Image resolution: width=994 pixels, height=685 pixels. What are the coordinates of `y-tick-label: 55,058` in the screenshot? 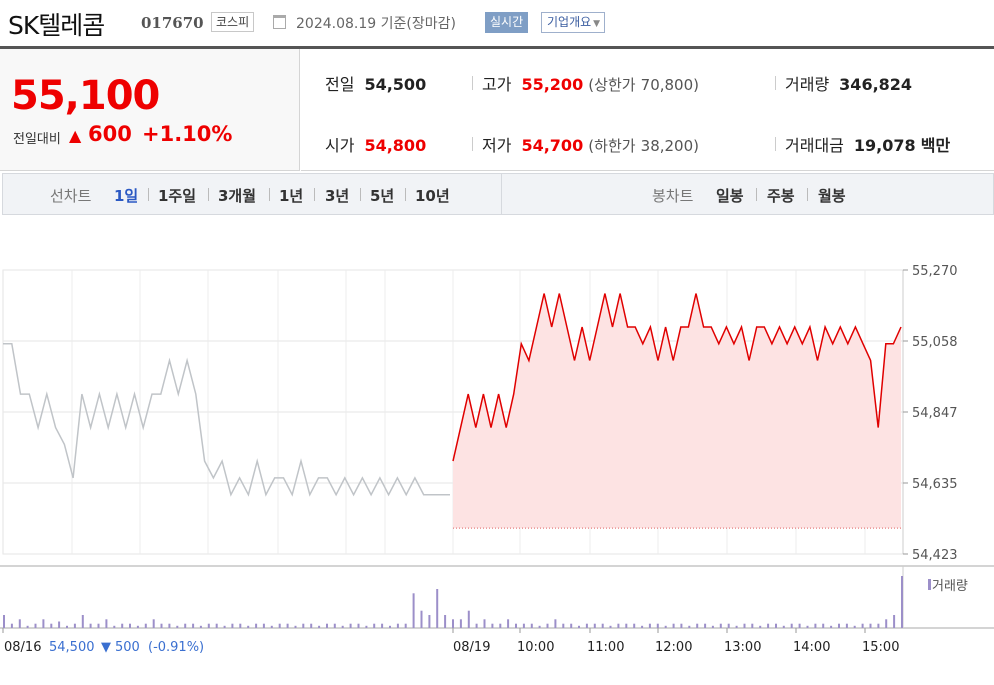 It's located at (935, 342).